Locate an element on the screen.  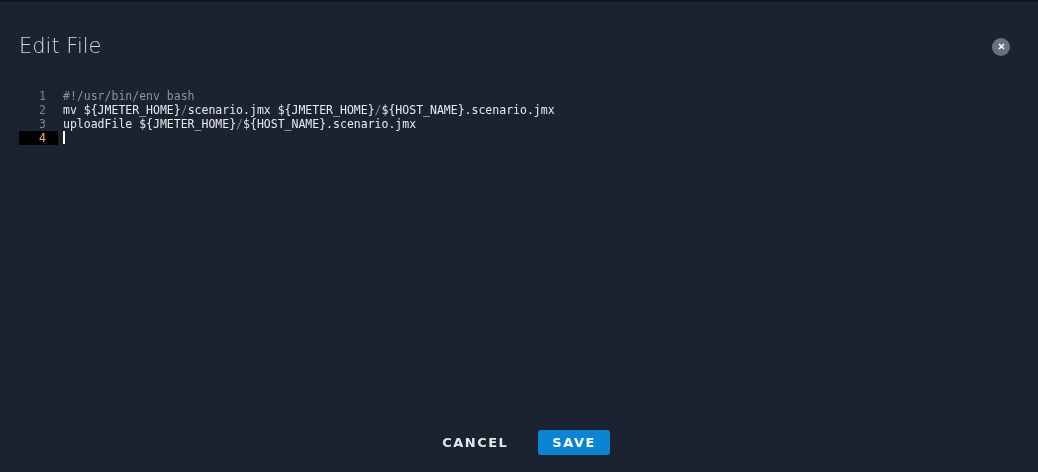
text-cursor is located at coordinates (64, 138).